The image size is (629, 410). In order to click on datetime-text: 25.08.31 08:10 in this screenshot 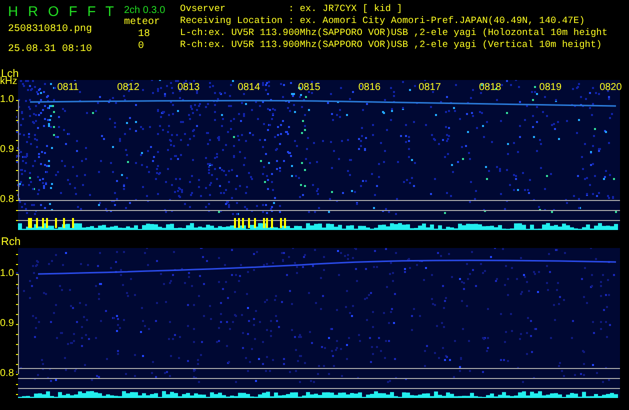, I will do `click(50, 50)`.